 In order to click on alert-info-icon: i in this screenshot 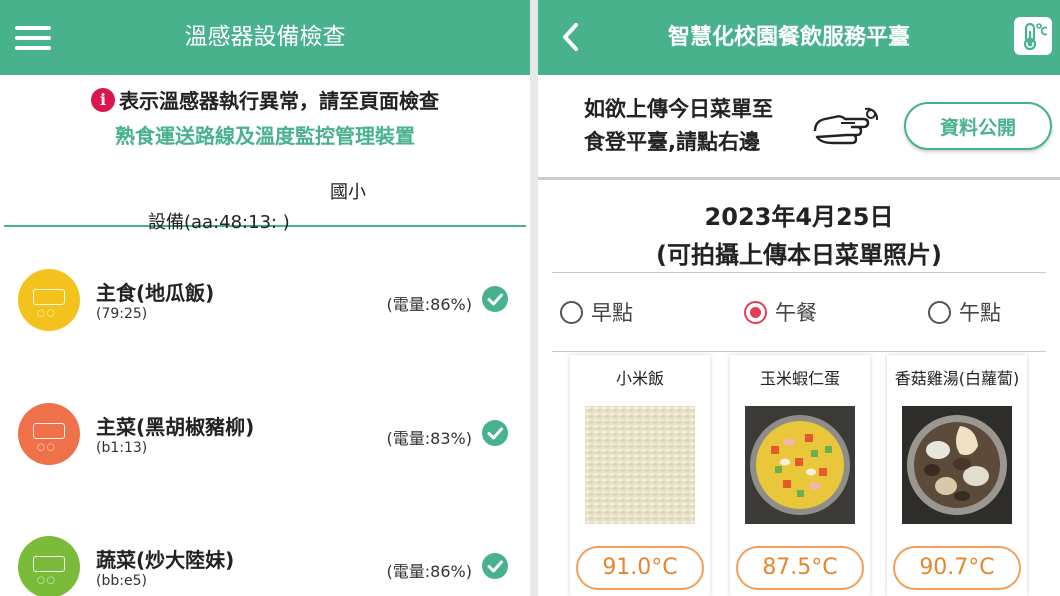, I will do `click(103, 99)`.